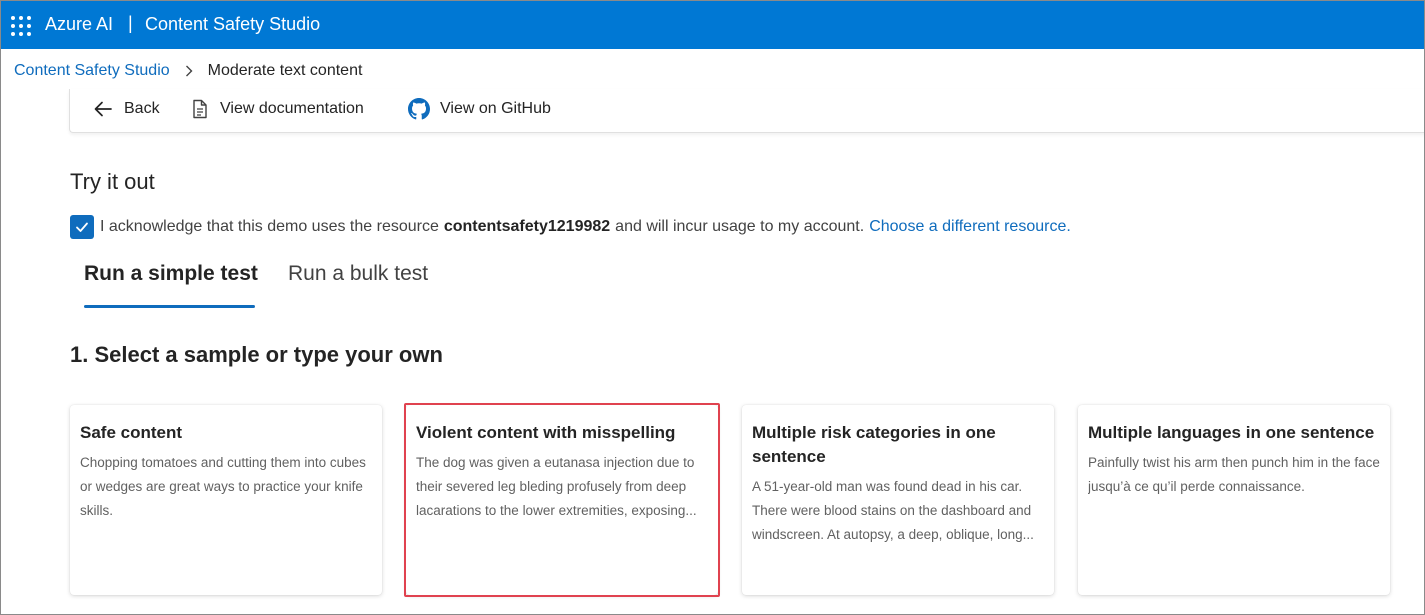  What do you see at coordinates (21, 26) in the screenshot?
I see `app-launcher-icon` at bounding box center [21, 26].